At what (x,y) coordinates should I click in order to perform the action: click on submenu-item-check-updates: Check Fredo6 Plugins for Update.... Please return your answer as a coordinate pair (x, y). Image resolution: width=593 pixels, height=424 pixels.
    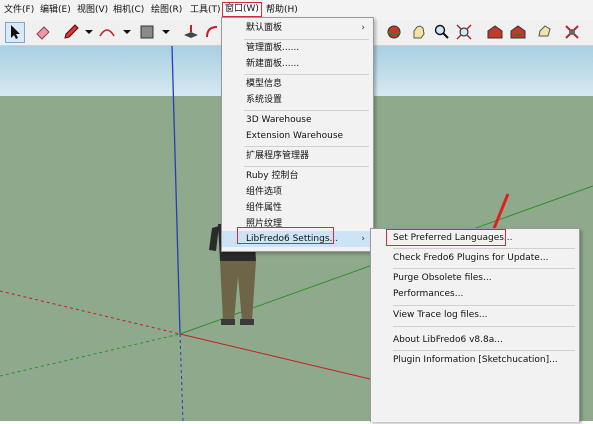
    Looking at the image, I should click on (475, 258).